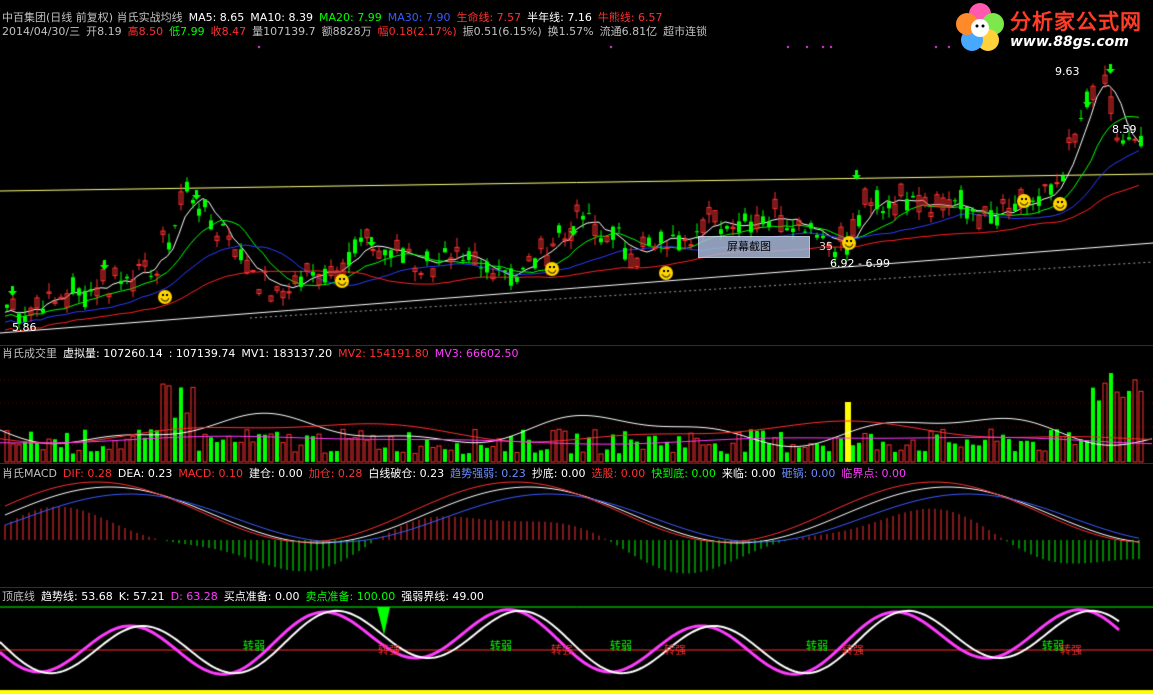 The width and height of the screenshot is (1153, 694). I want to click on price-header2-field-4: 收8.47, so click(228, 31).